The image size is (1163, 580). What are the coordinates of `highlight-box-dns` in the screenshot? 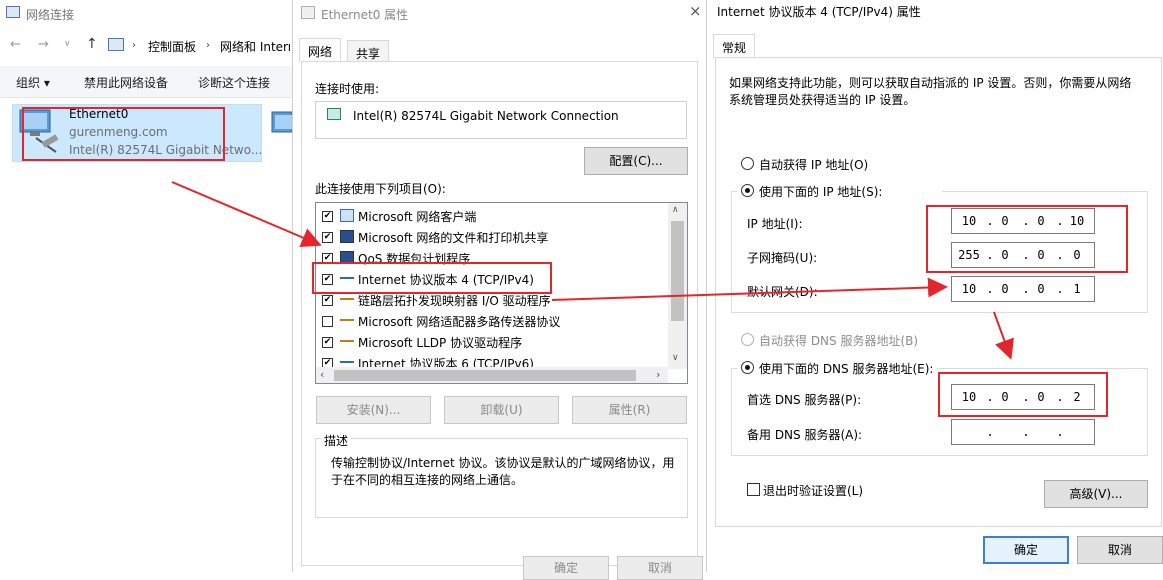 It's located at (1023, 394).